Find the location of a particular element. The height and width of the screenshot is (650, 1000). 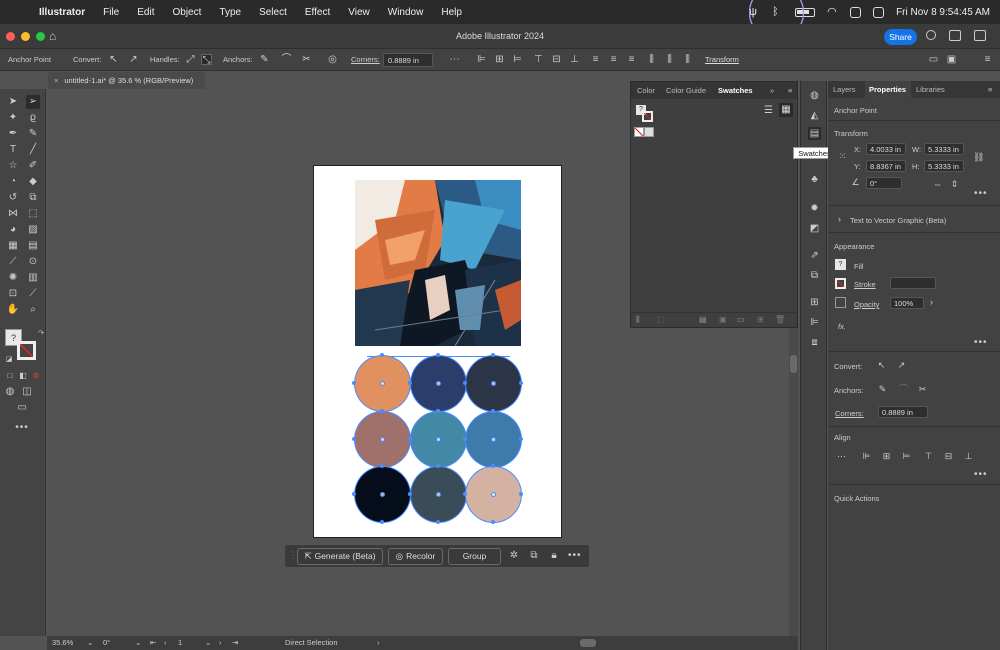

new-swatch-icon: ⊞ is located at coordinates (760, 319).